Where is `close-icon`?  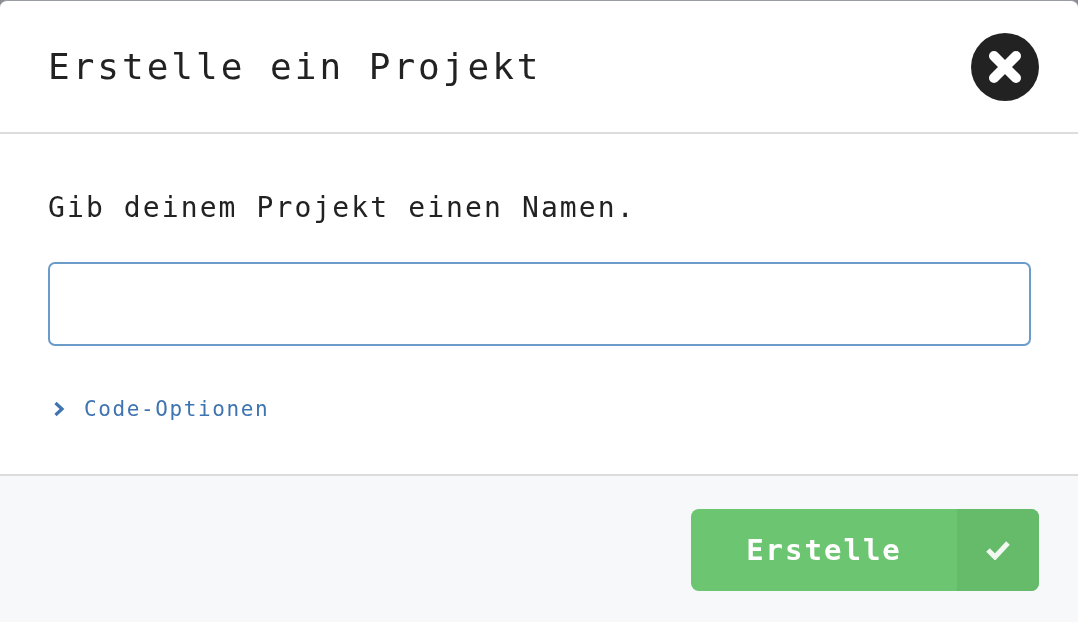
close-icon is located at coordinates (1005, 66).